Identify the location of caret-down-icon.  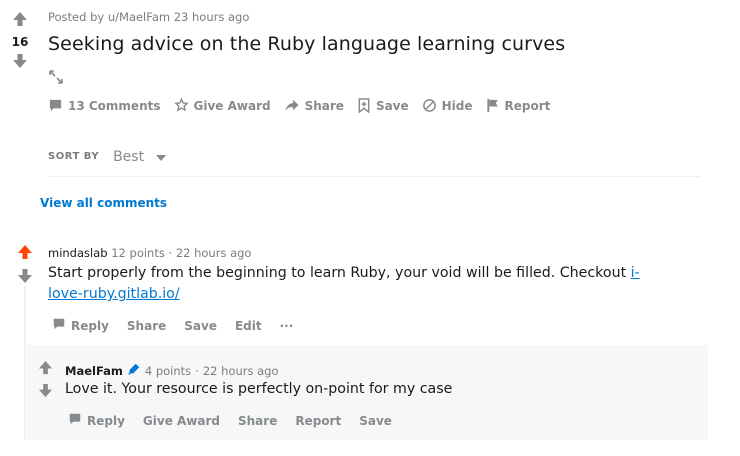
(161, 156).